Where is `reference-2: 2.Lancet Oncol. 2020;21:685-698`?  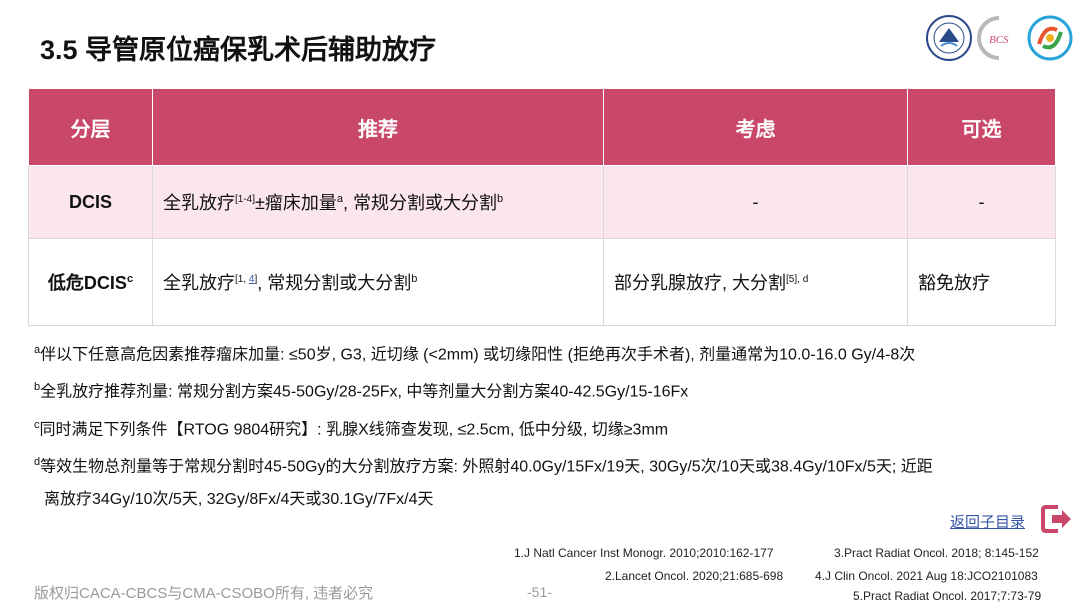
reference-2: 2.Lancet Oncol. 2020;21:685-698 is located at coordinates (694, 576).